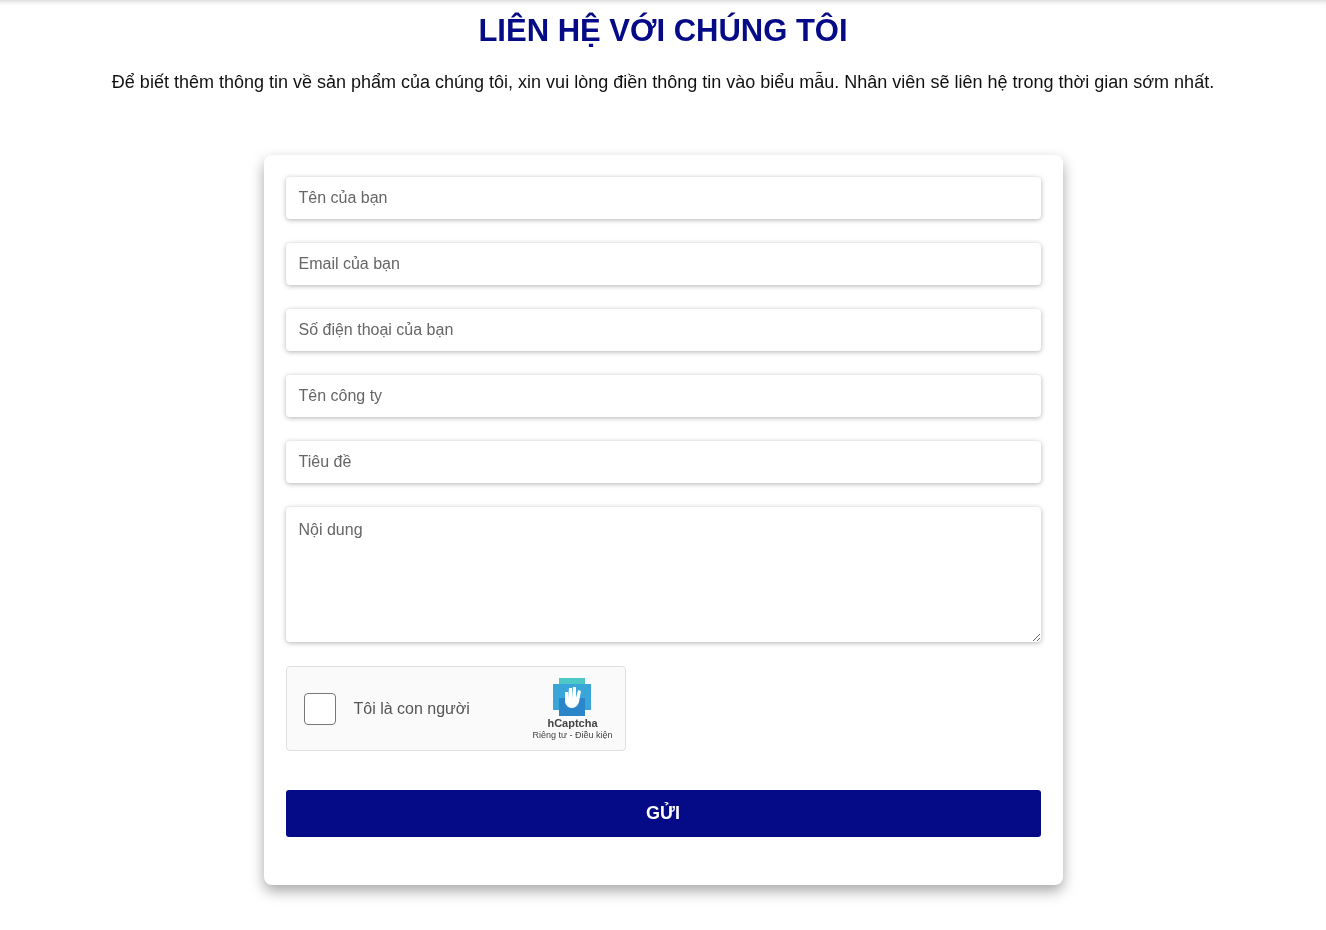  What do you see at coordinates (319, 708) in the screenshot?
I see `checkbox` at bounding box center [319, 708].